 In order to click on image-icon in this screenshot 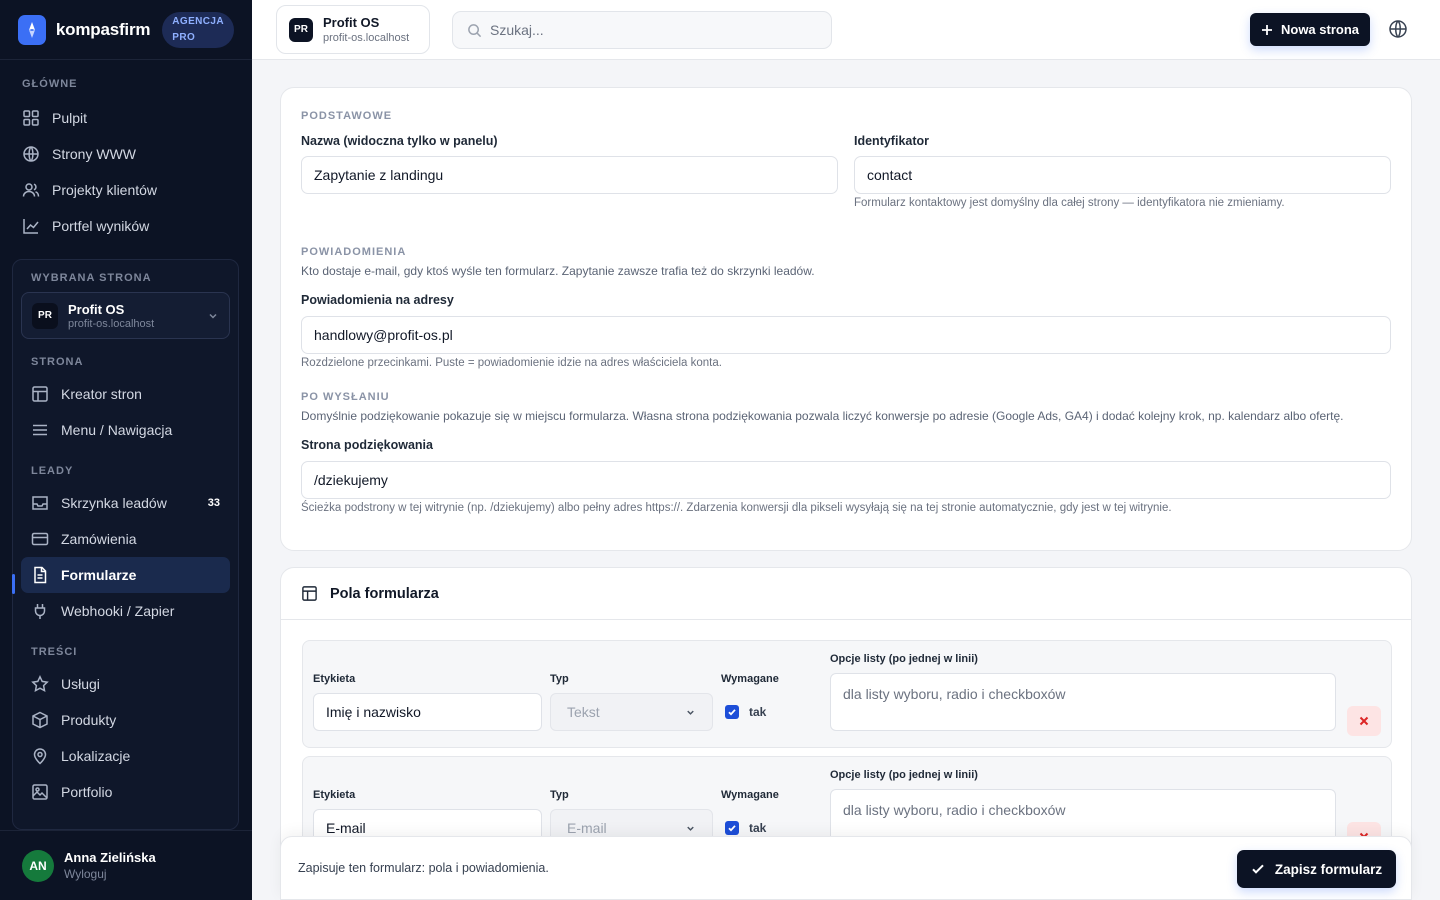, I will do `click(40, 792)`.